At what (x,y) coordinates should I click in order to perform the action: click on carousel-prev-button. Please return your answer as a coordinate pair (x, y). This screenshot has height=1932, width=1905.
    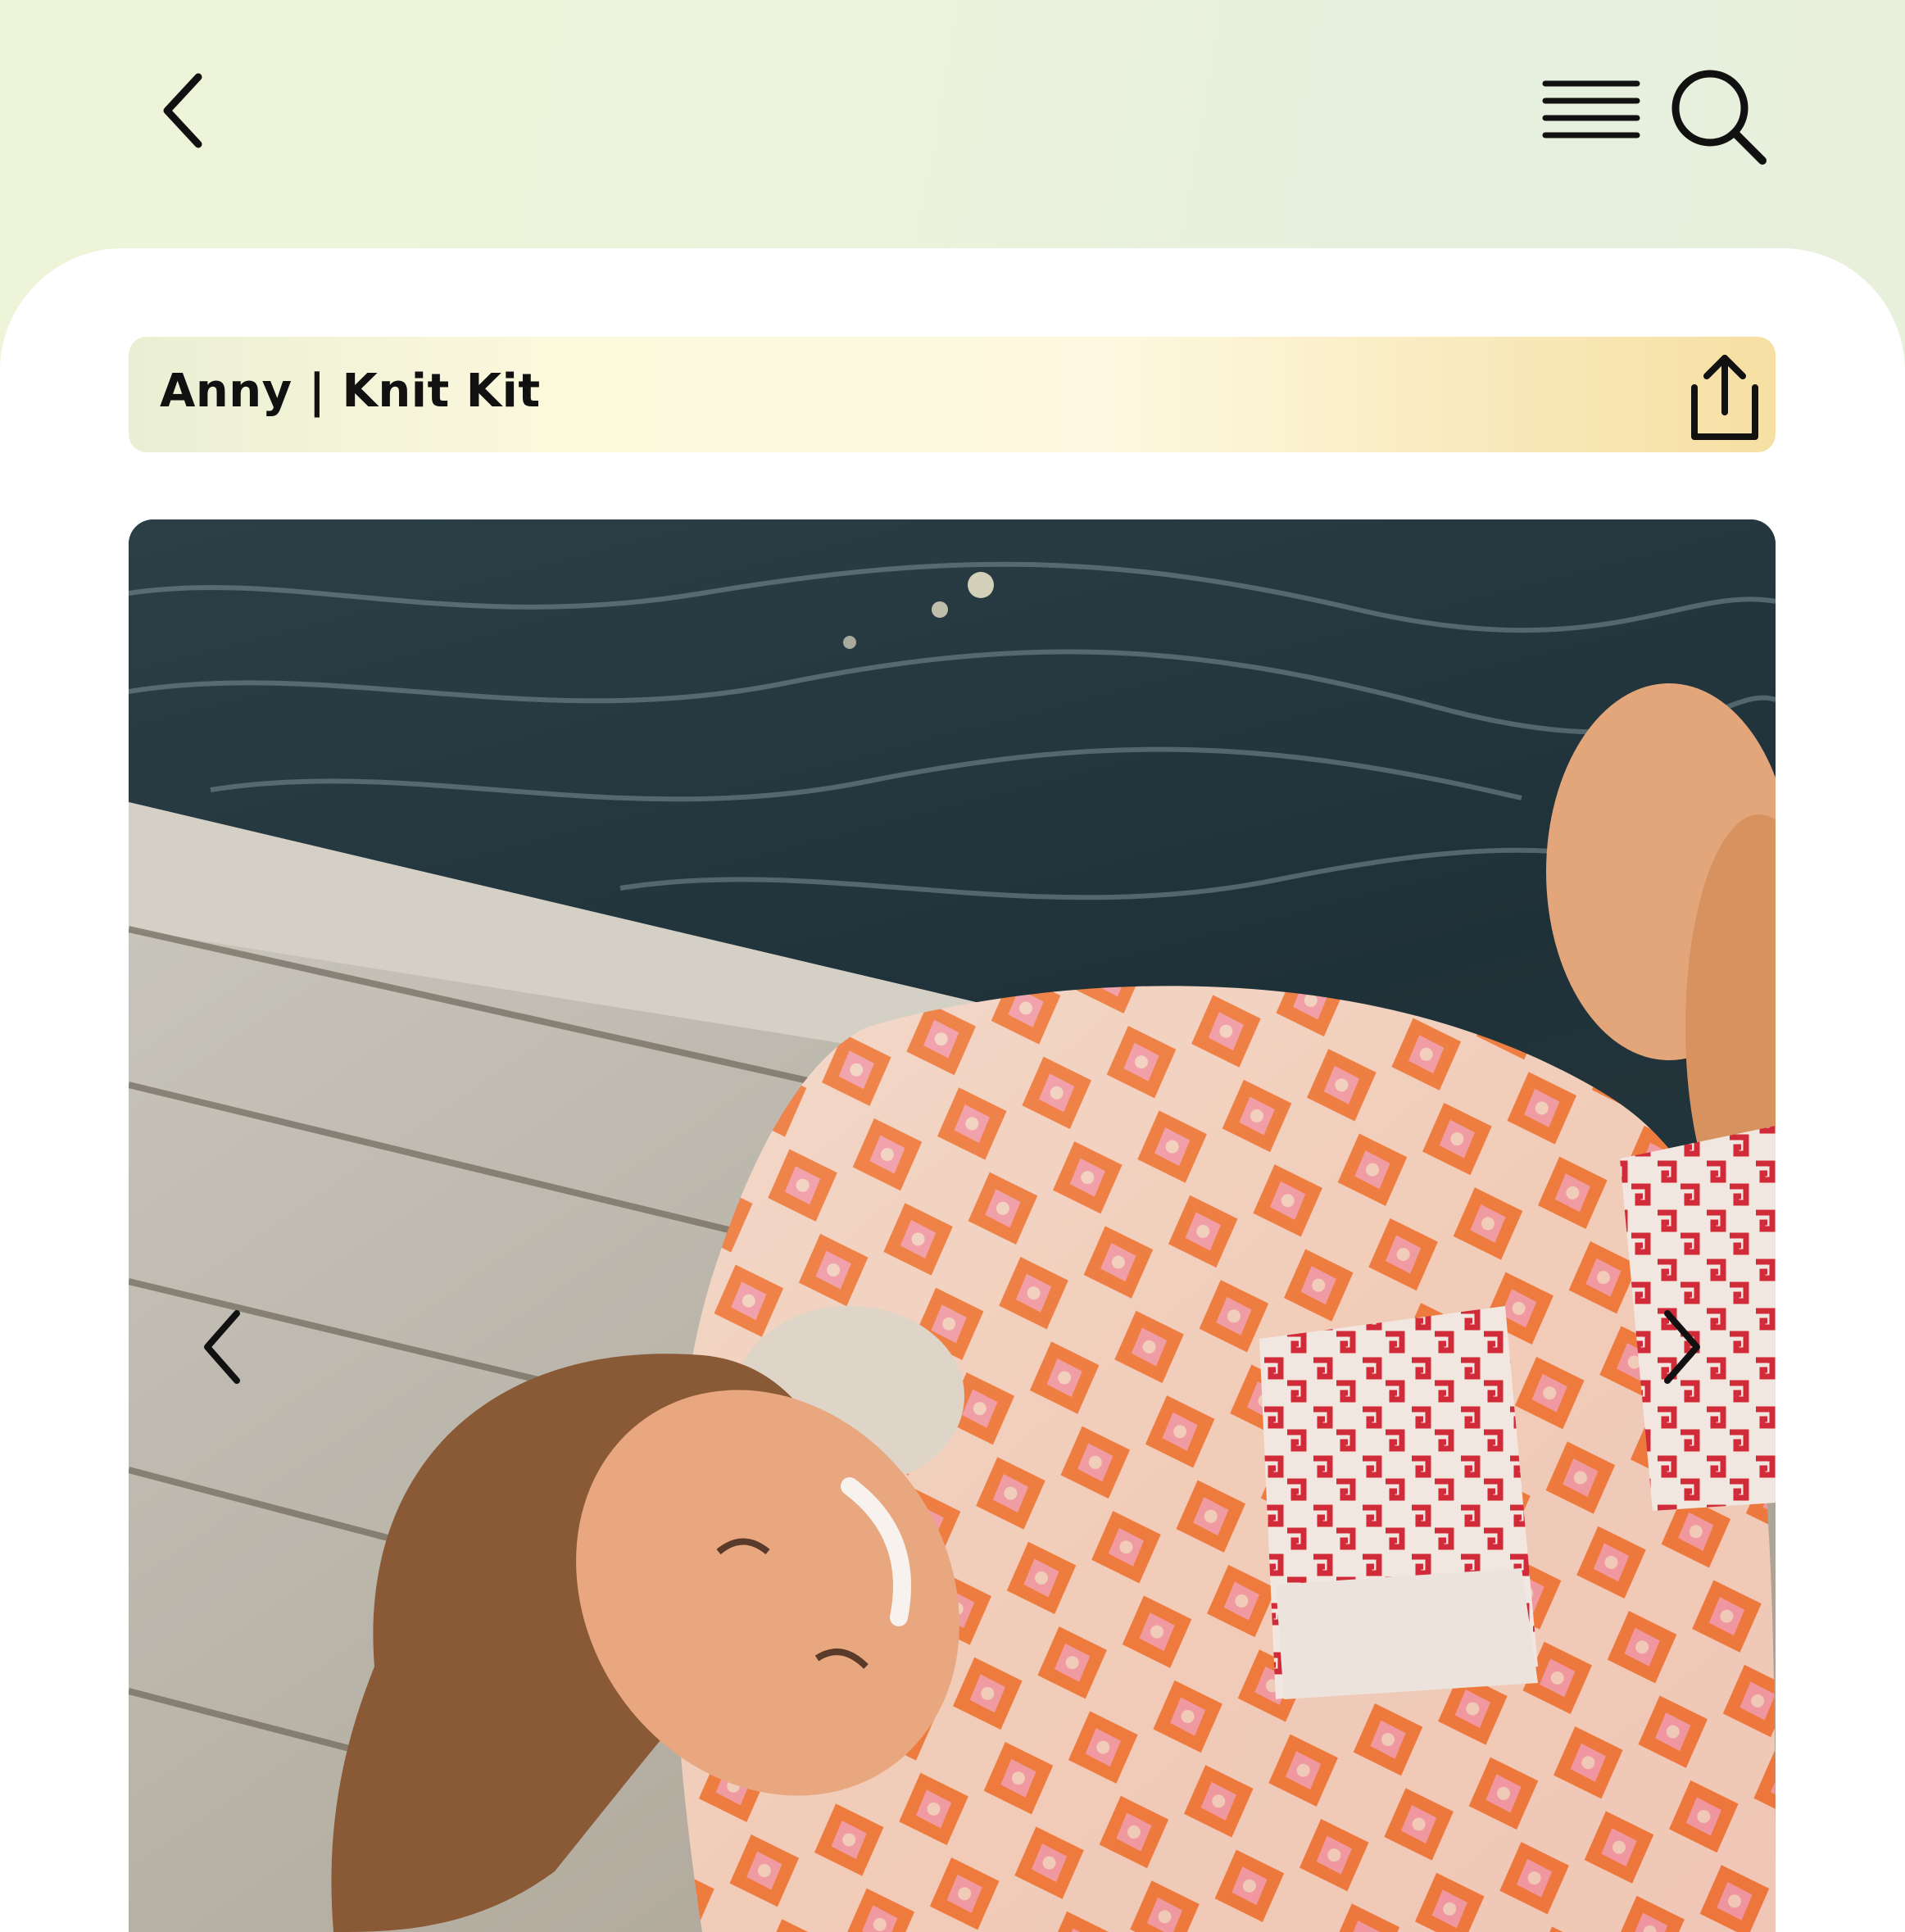
    Looking at the image, I should click on (223, 1347).